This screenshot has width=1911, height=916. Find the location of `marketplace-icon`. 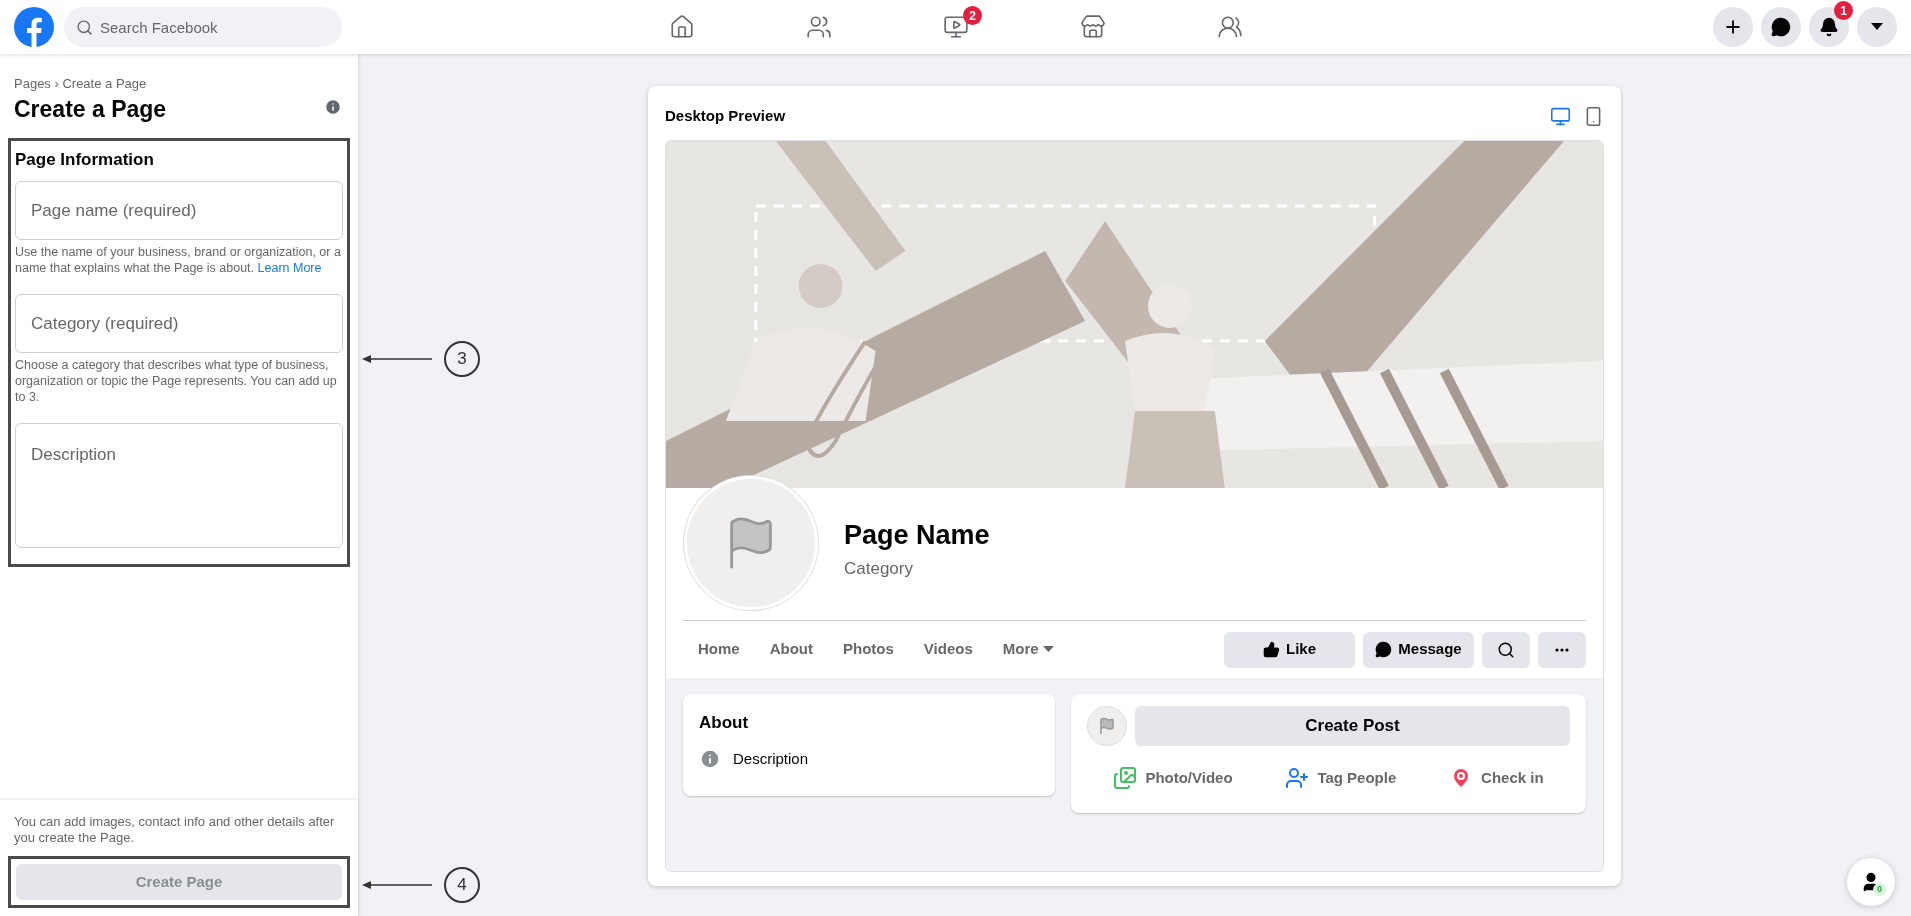

marketplace-icon is located at coordinates (1092, 27).